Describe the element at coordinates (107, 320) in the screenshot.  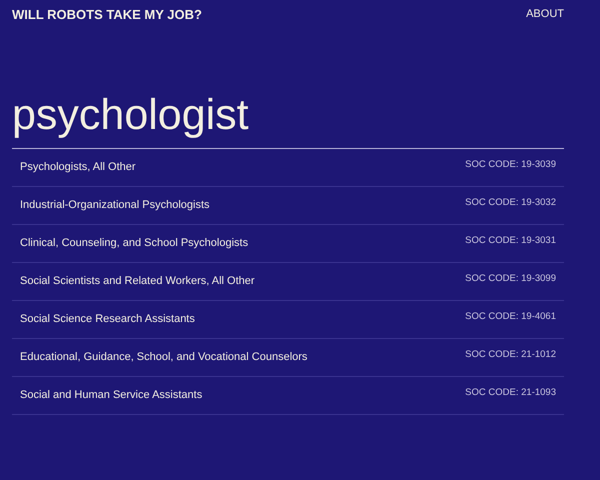
I see `occupation-name: Social Science Research Assistants` at that location.